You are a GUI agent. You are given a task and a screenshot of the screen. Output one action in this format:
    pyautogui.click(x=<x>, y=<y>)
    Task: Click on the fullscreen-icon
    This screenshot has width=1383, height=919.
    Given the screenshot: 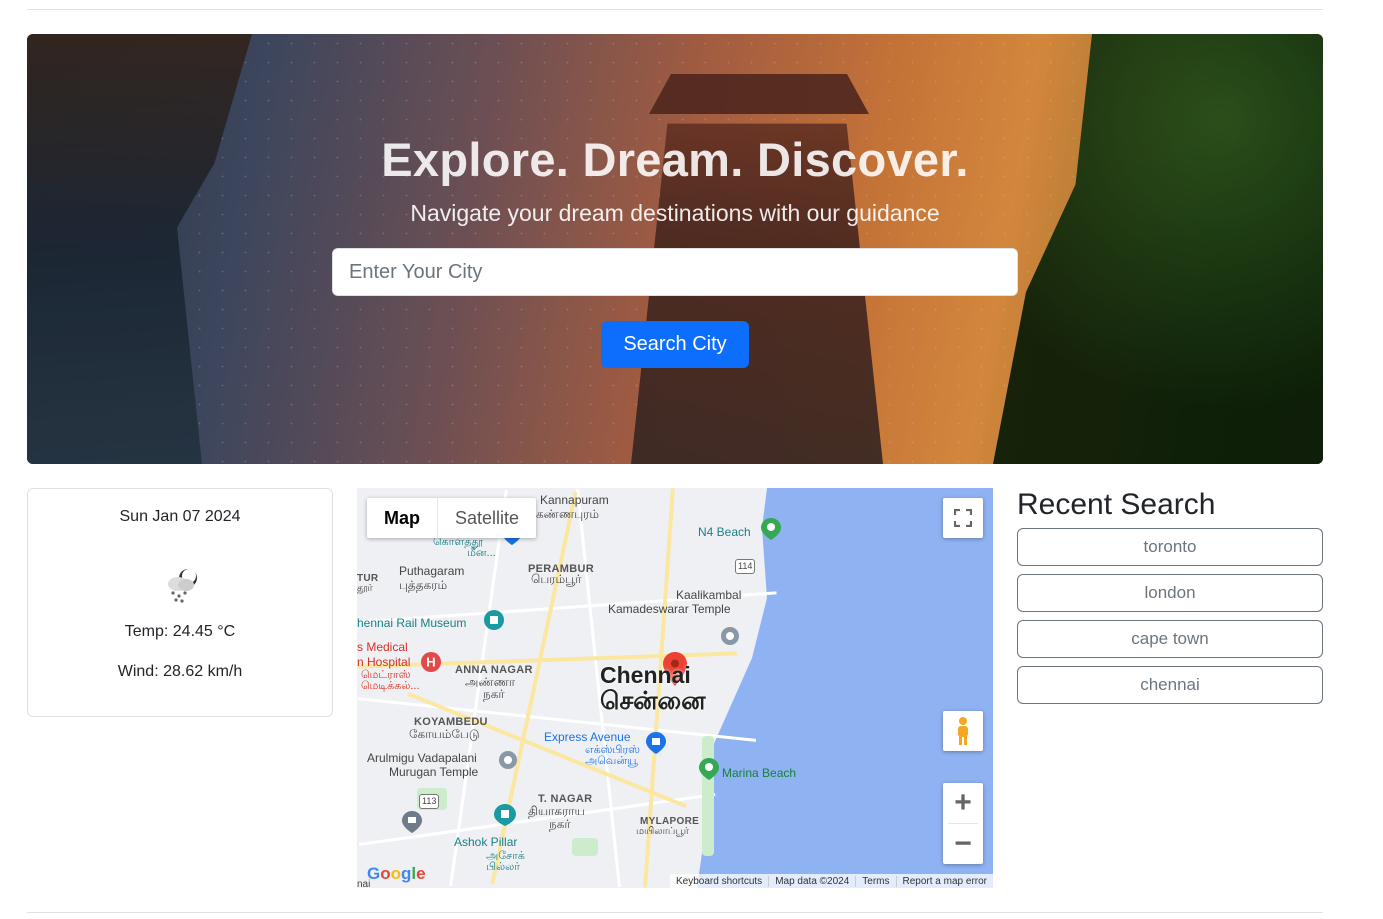 What is the action you would take?
    pyautogui.click(x=963, y=518)
    